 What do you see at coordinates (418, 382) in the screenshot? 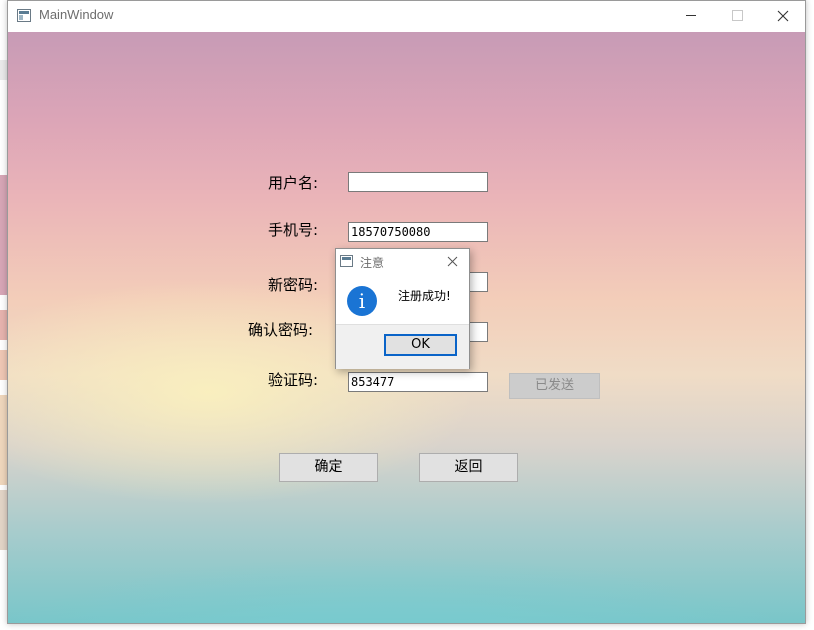
I see `code-input: 853477` at bounding box center [418, 382].